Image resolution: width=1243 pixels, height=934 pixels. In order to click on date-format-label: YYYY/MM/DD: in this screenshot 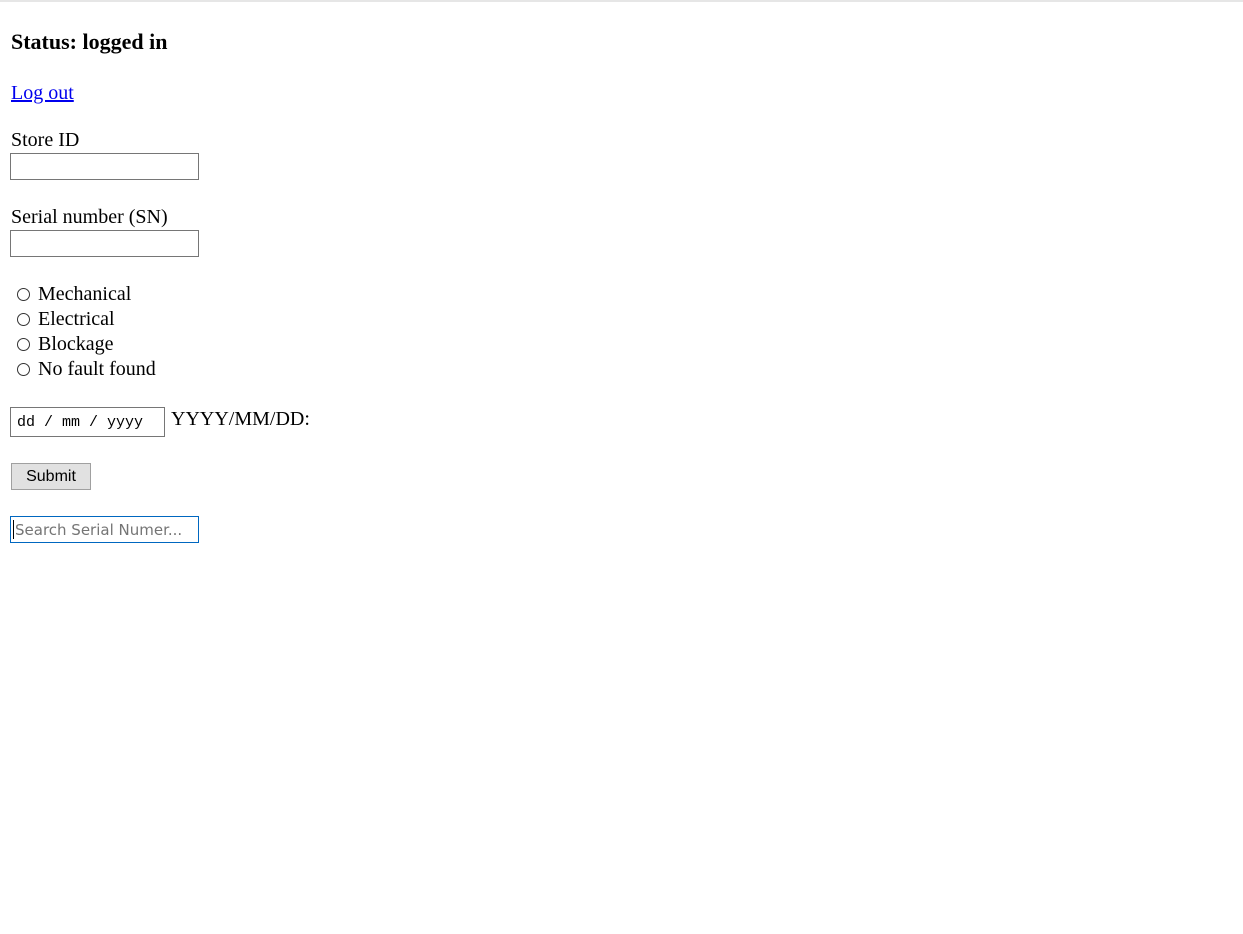, I will do `click(240, 419)`.